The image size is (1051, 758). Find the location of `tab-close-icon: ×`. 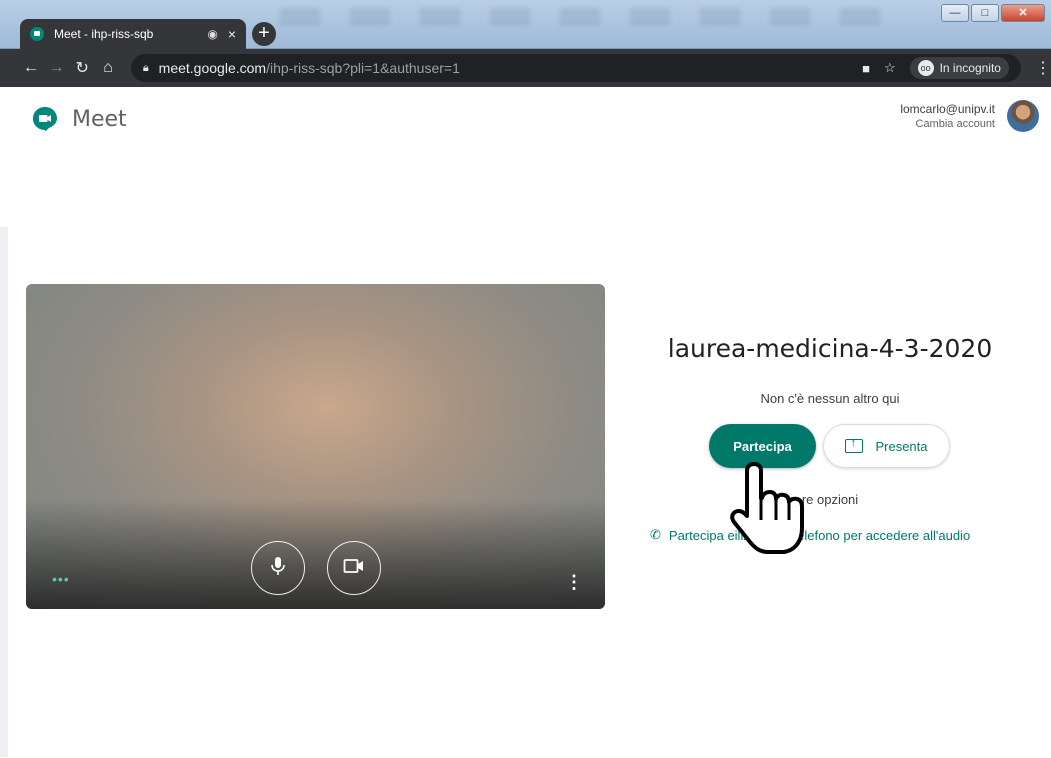

tab-close-icon: × is located at coordinates (232, 34).